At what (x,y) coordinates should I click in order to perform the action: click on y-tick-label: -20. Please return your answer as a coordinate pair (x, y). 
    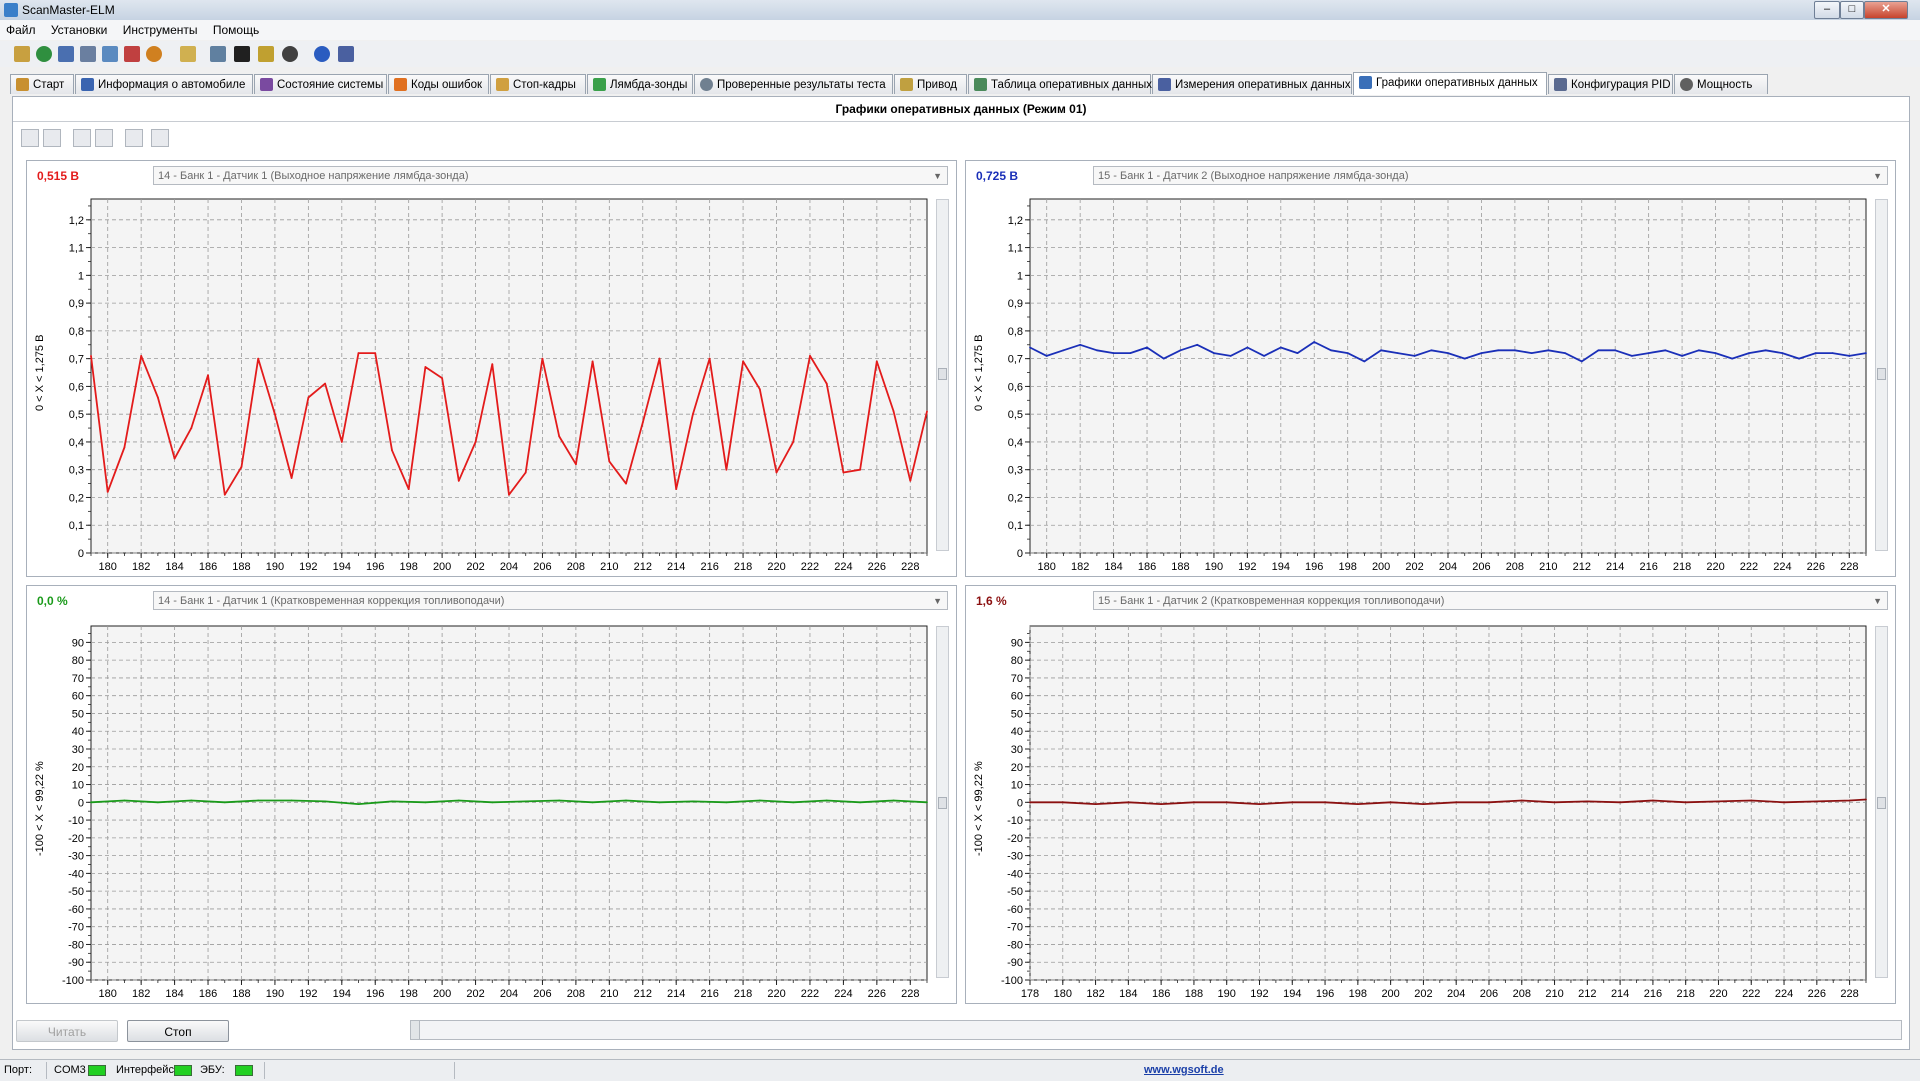
    Looking at the image, I should click on (76, 839).